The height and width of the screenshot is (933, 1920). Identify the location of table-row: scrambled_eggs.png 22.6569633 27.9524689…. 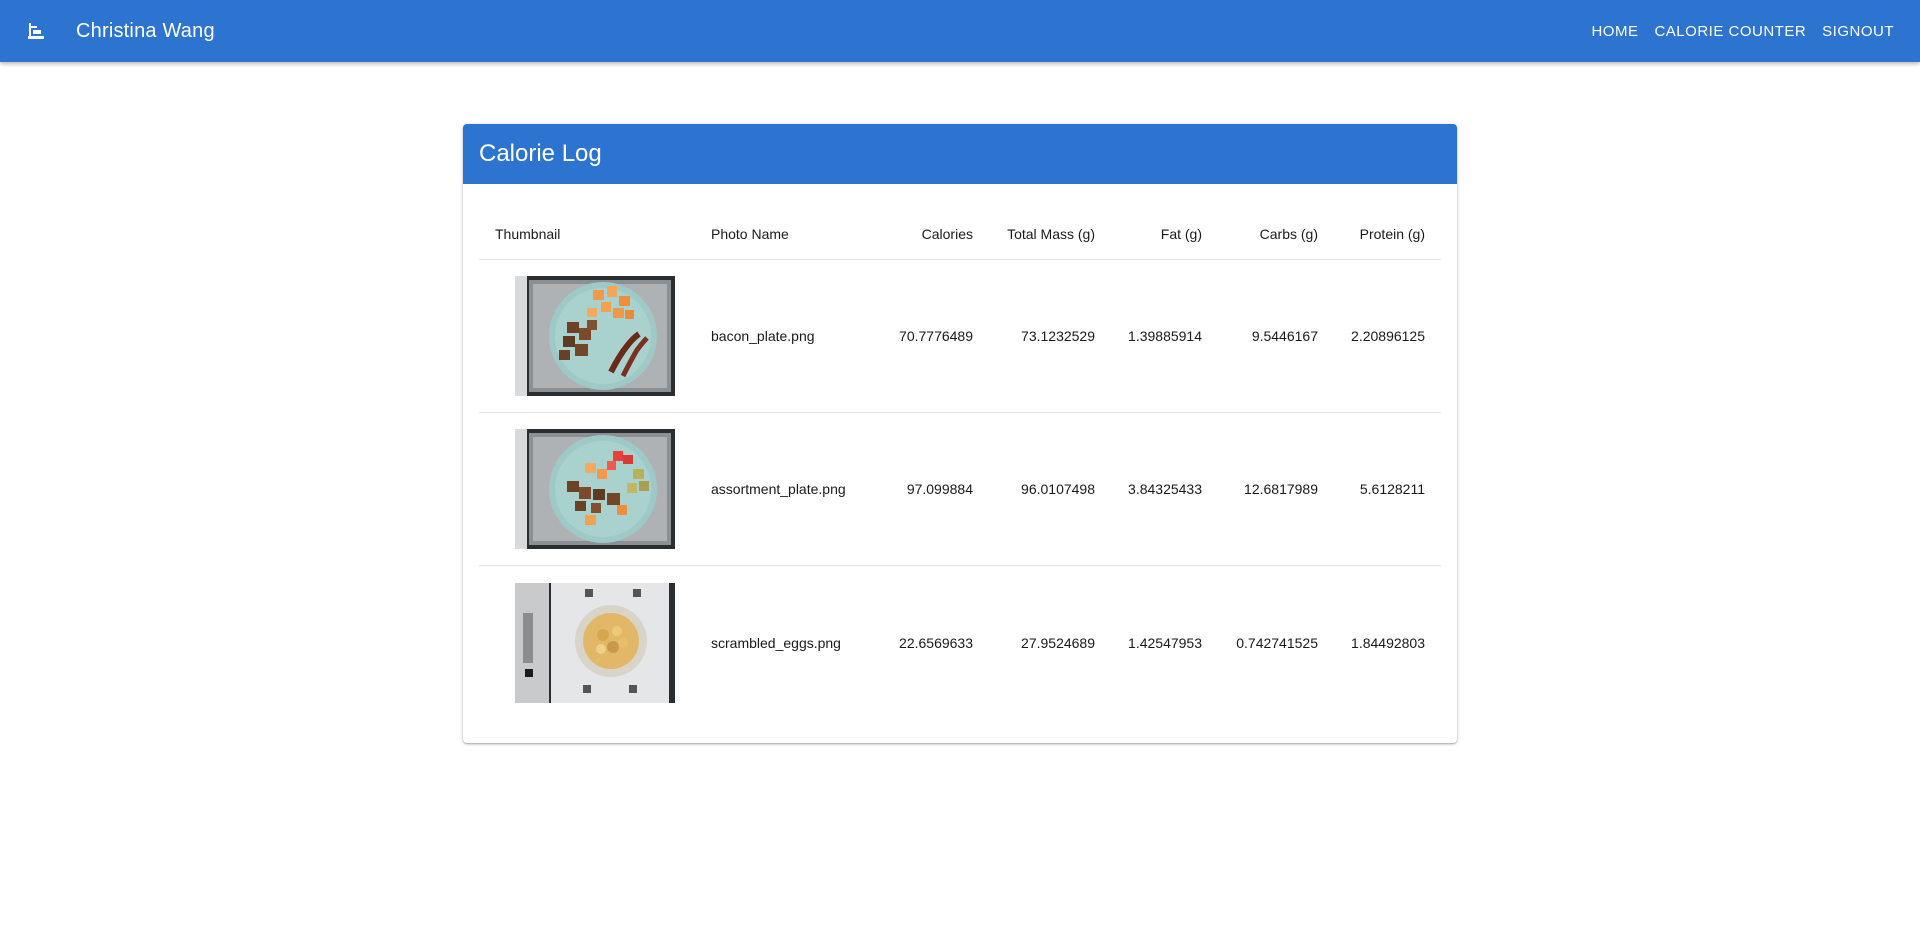
(960, 642).